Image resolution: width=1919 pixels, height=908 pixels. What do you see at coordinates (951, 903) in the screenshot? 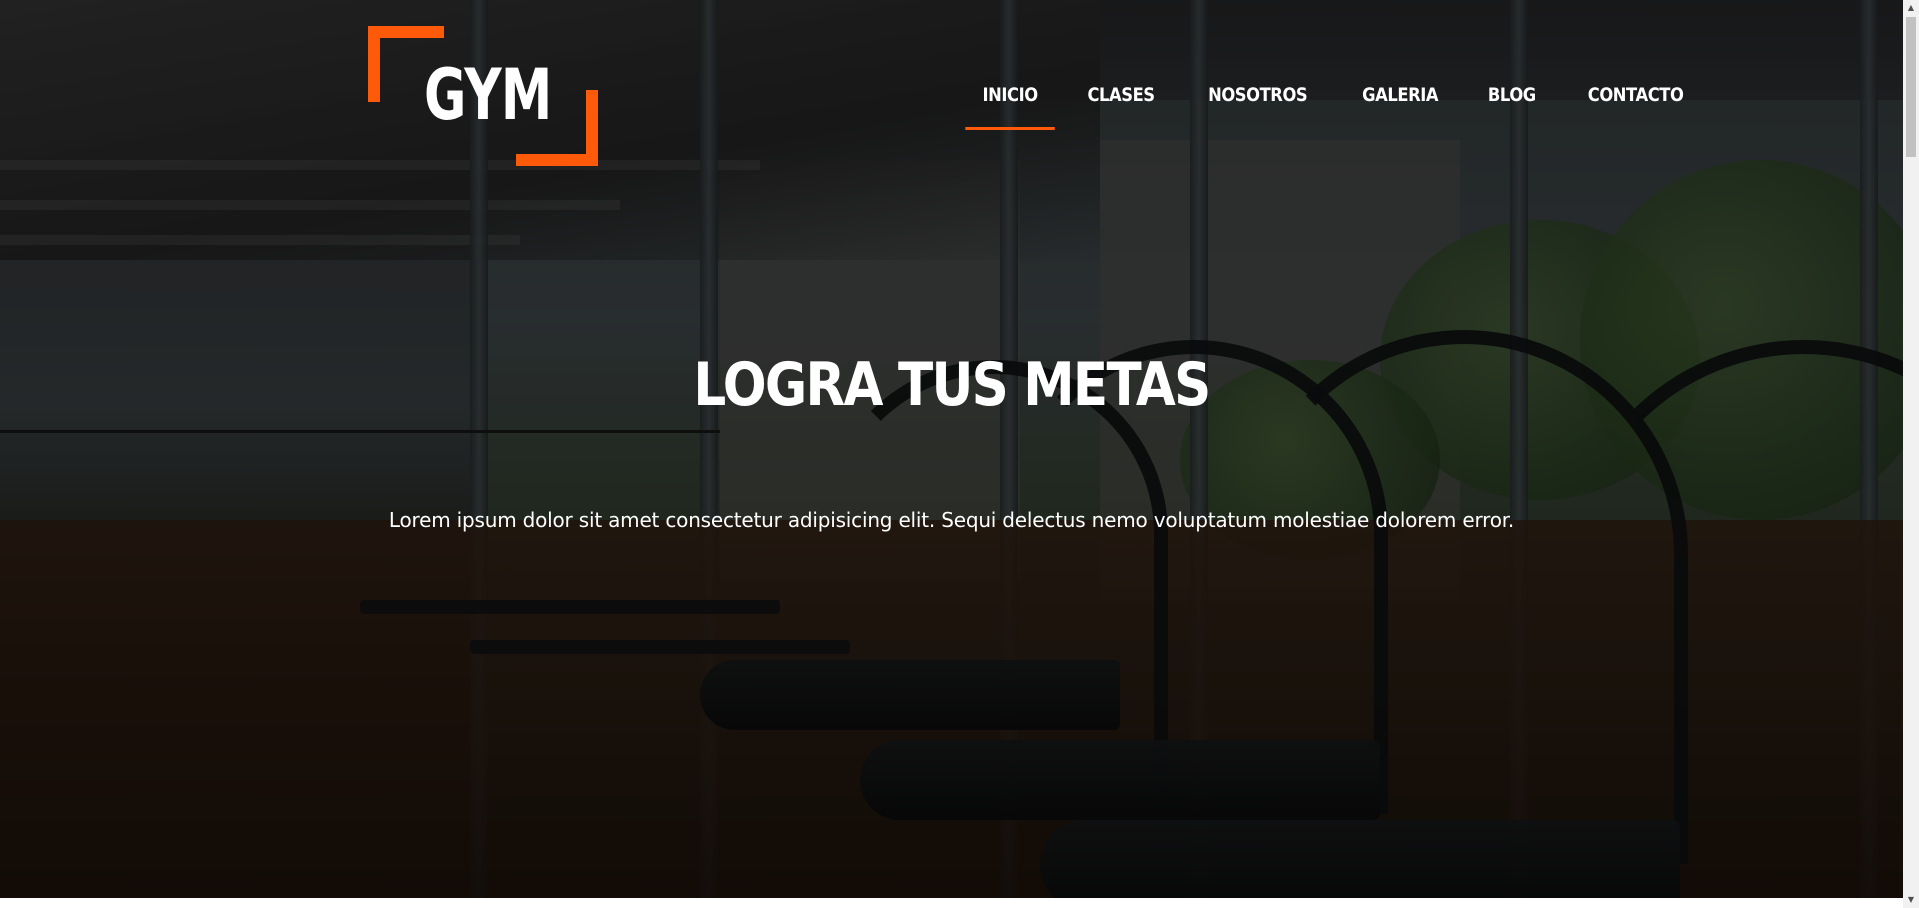
I see `page-bottom-edge` at bounding box center [951, 903].